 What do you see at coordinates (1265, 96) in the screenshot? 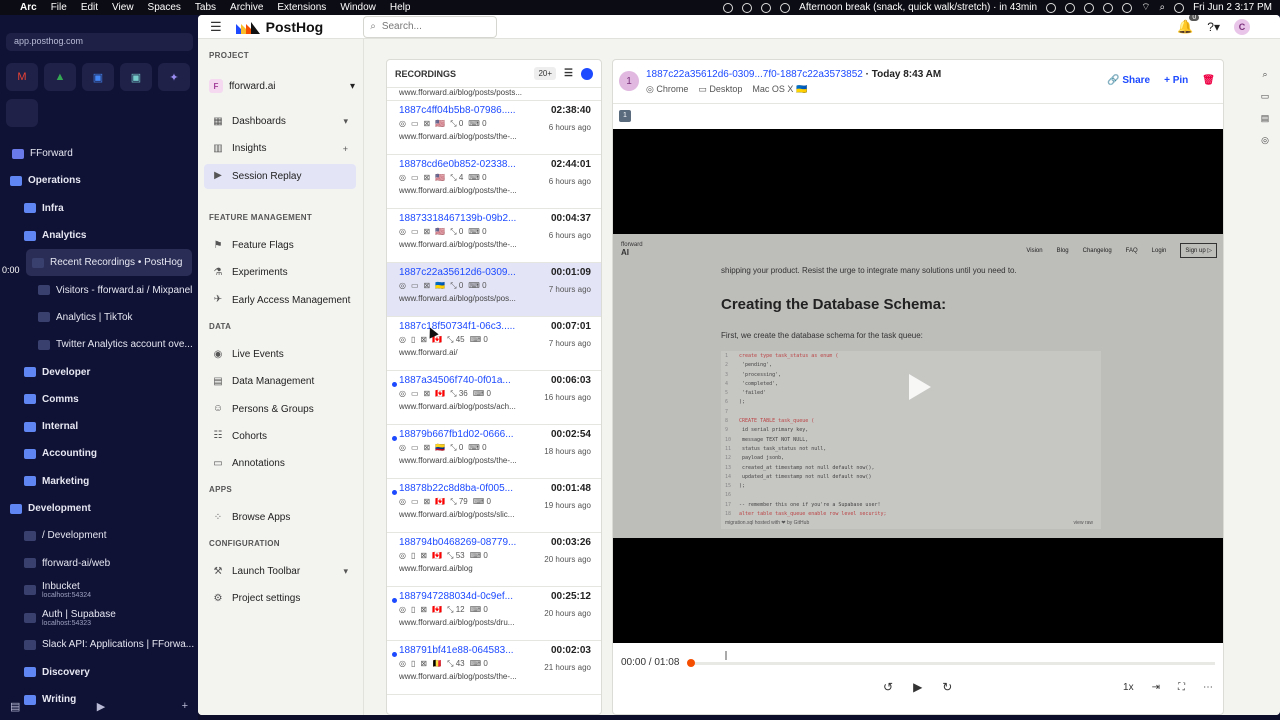
I see `console-icon: ▭` at bounding box center [1265, 96].